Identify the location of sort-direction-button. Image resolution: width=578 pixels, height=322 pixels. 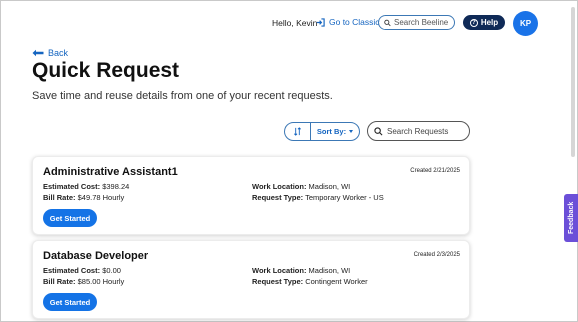
(298, 131).